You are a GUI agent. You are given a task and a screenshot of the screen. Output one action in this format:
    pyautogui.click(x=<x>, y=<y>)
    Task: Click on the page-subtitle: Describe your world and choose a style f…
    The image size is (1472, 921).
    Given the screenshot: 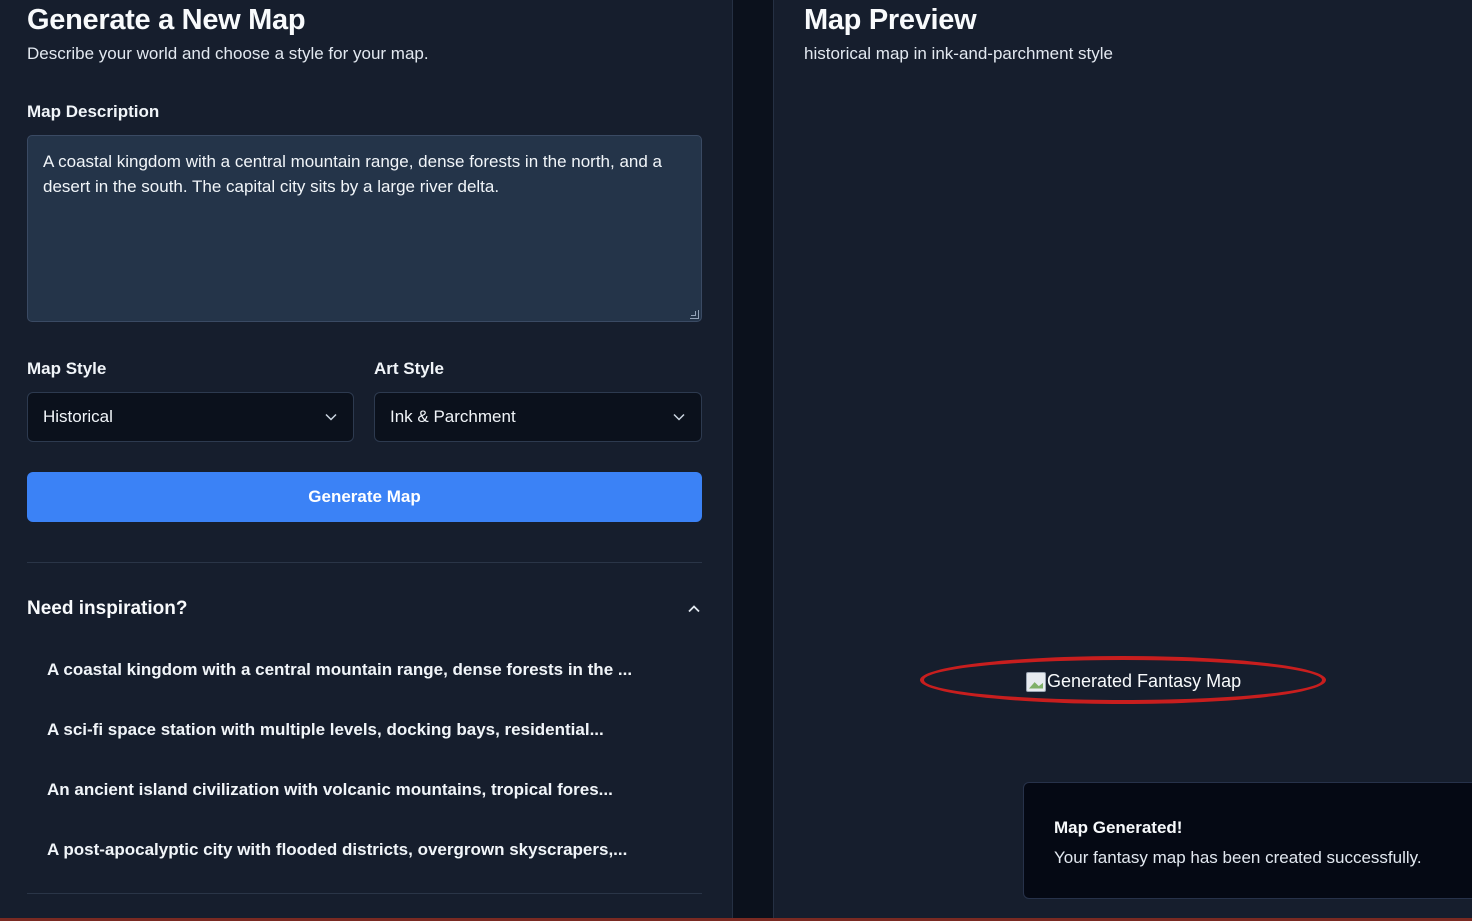 What is the action you would take?
    pyautogui.click(x=228, y=53)
    